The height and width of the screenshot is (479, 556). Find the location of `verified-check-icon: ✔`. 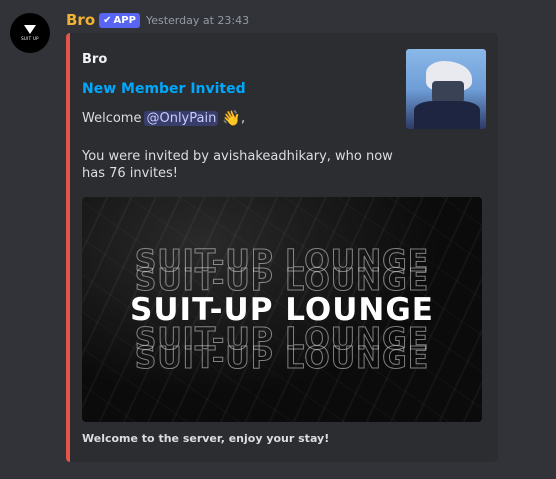

verified-check-icon: ✔ is located at coordinates (107, 20).